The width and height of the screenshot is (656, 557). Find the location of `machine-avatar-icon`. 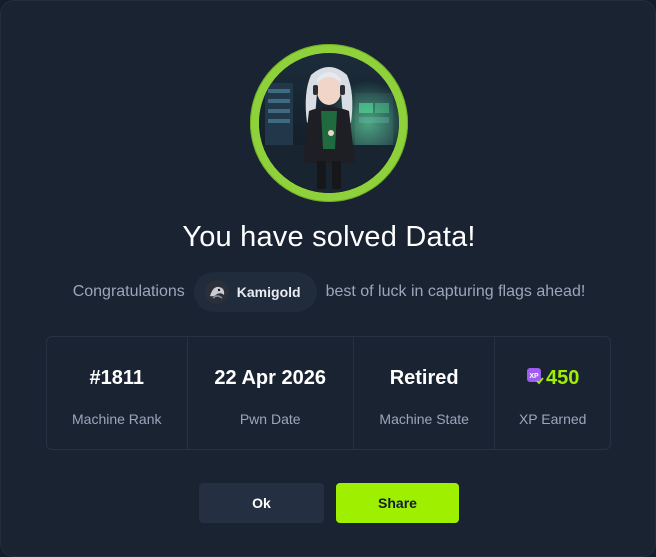

machine-avatar-icon is located at coordinates (329, 123).